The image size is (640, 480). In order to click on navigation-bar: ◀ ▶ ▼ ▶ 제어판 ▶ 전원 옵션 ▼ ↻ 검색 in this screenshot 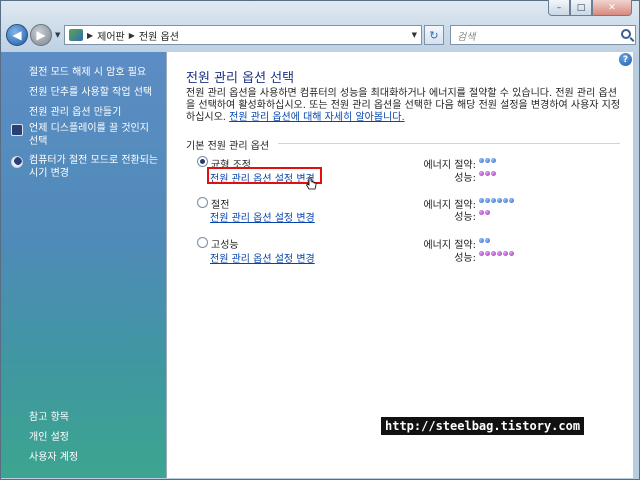, I will do `click(321, 35)`.